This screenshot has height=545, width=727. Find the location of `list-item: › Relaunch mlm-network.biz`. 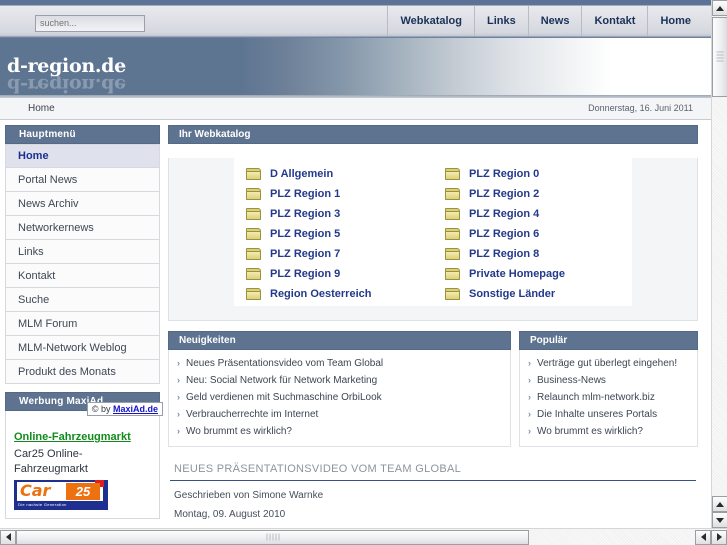

list-item: › Relaunch mlm-network.biz is located at coordinates (608, 397).